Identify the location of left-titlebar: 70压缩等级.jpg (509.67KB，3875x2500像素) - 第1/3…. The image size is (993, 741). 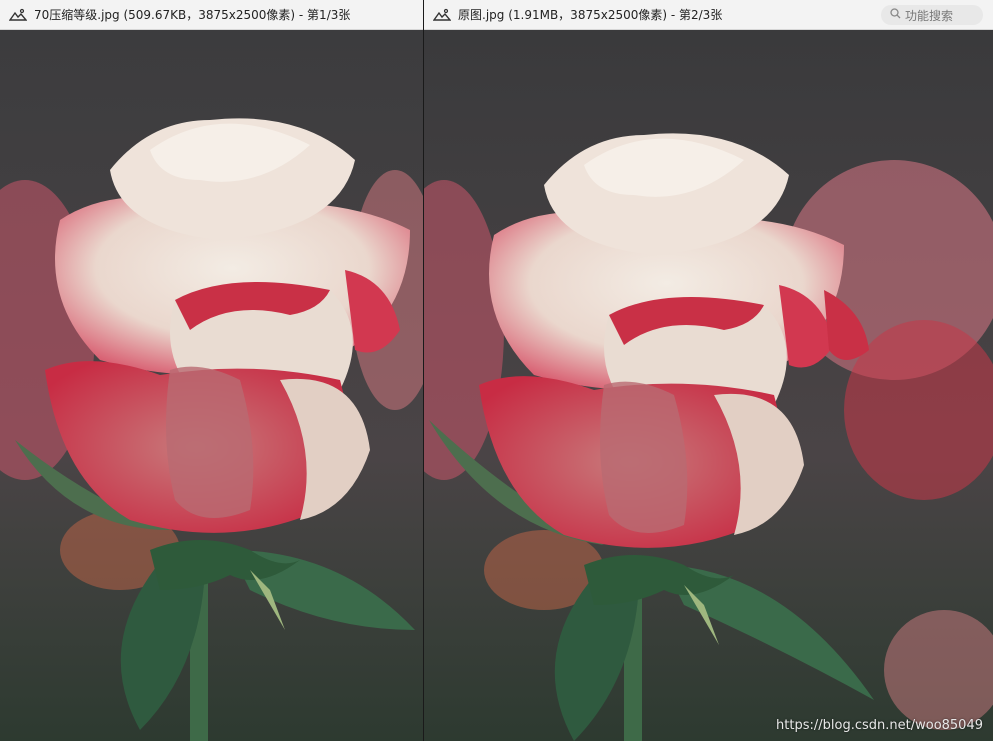
(211, 15).